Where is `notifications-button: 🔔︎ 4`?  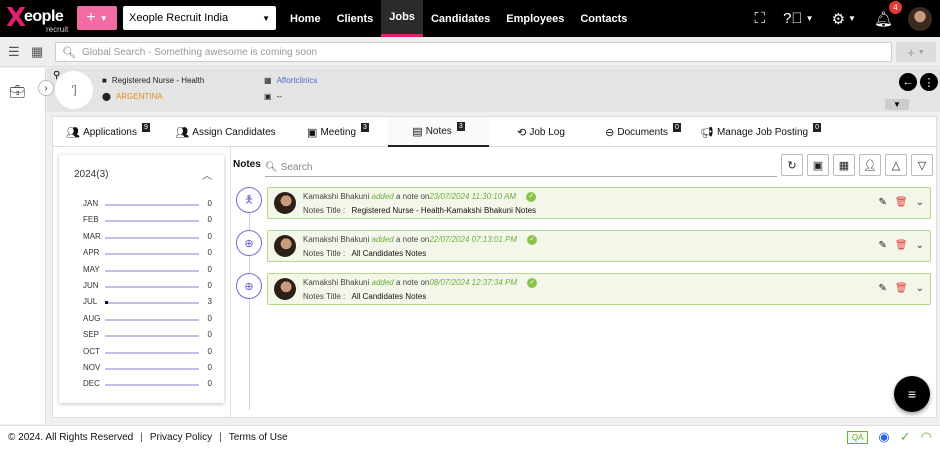 notifications-button: 🔔︎ 4 is located at coordinates (888, 14).